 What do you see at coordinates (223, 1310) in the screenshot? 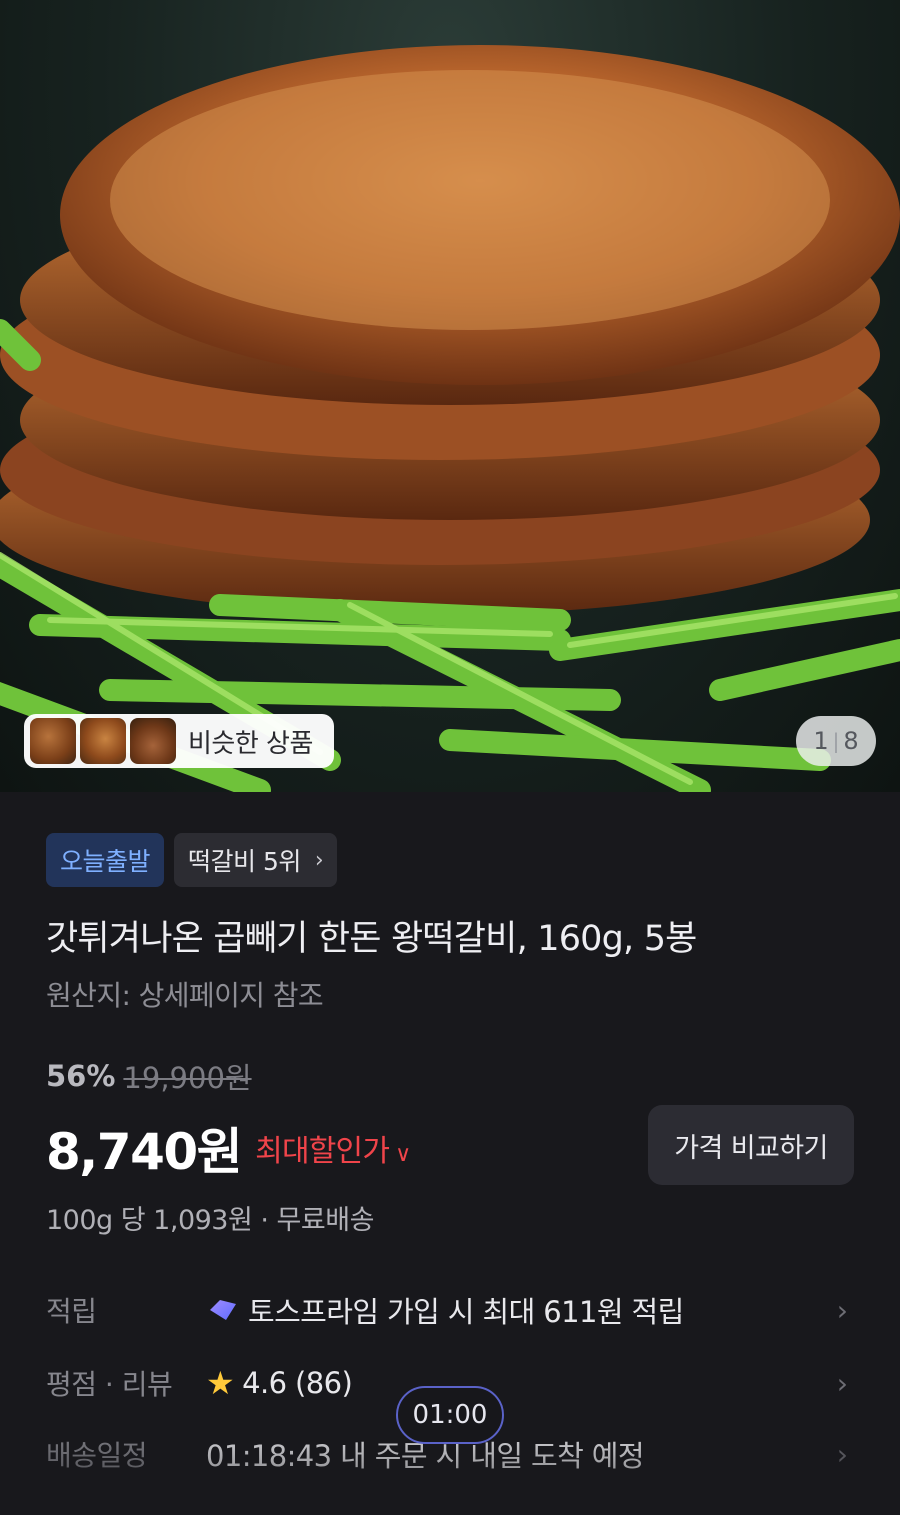
I see `prime-icon` at bounding box center [223, 1310].